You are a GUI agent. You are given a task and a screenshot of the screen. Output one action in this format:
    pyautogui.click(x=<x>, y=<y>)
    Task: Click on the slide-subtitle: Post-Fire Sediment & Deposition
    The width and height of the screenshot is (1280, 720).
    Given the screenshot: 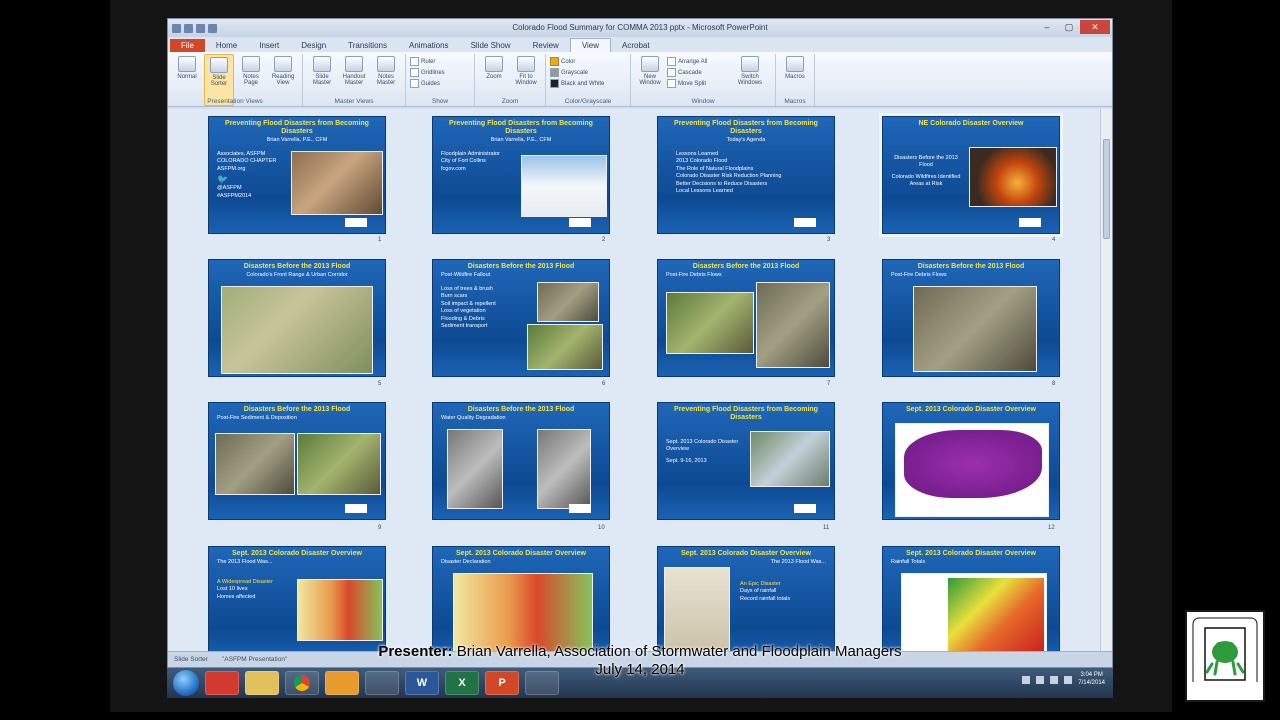 What is the action you would take?
    pyautogui.click(x=257, y=418)
    